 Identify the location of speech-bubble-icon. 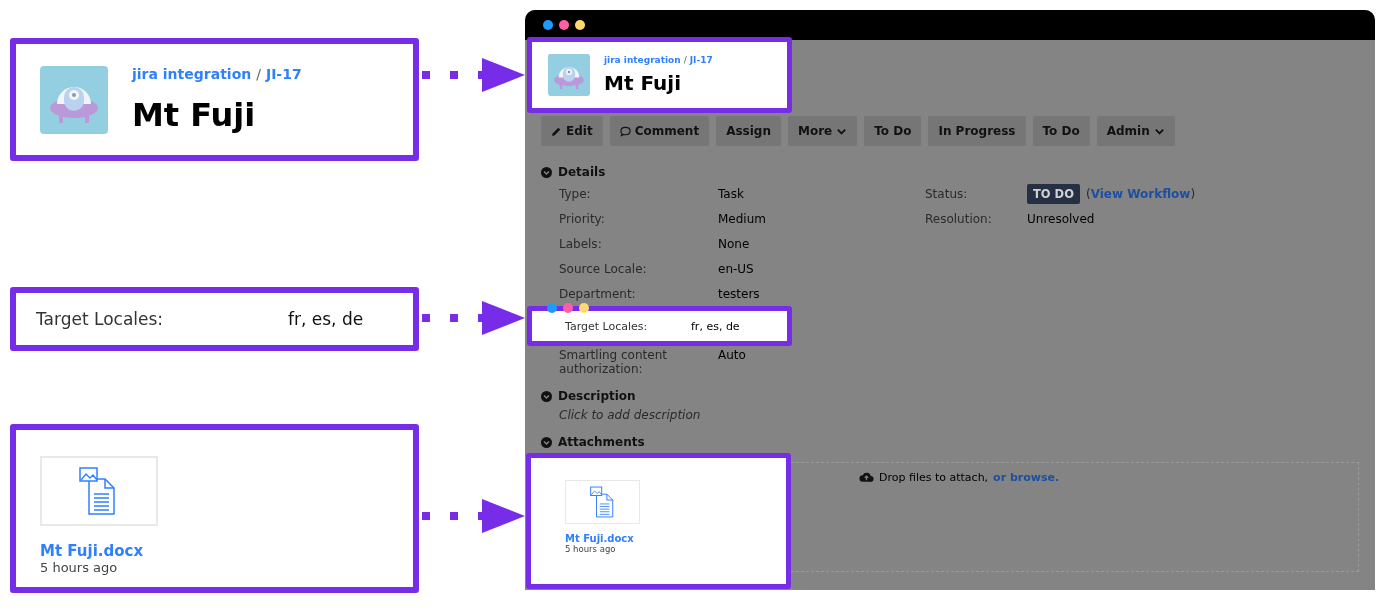
(625, 131).